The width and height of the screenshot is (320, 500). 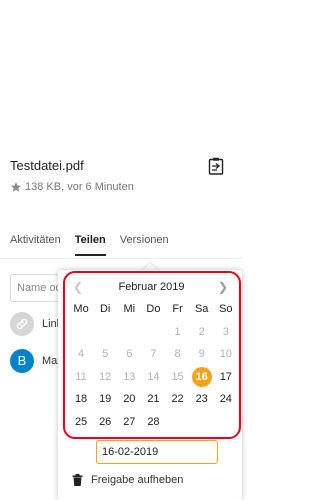 I want to click on calendar-day-cell: 6, so click(x=129, y=354).